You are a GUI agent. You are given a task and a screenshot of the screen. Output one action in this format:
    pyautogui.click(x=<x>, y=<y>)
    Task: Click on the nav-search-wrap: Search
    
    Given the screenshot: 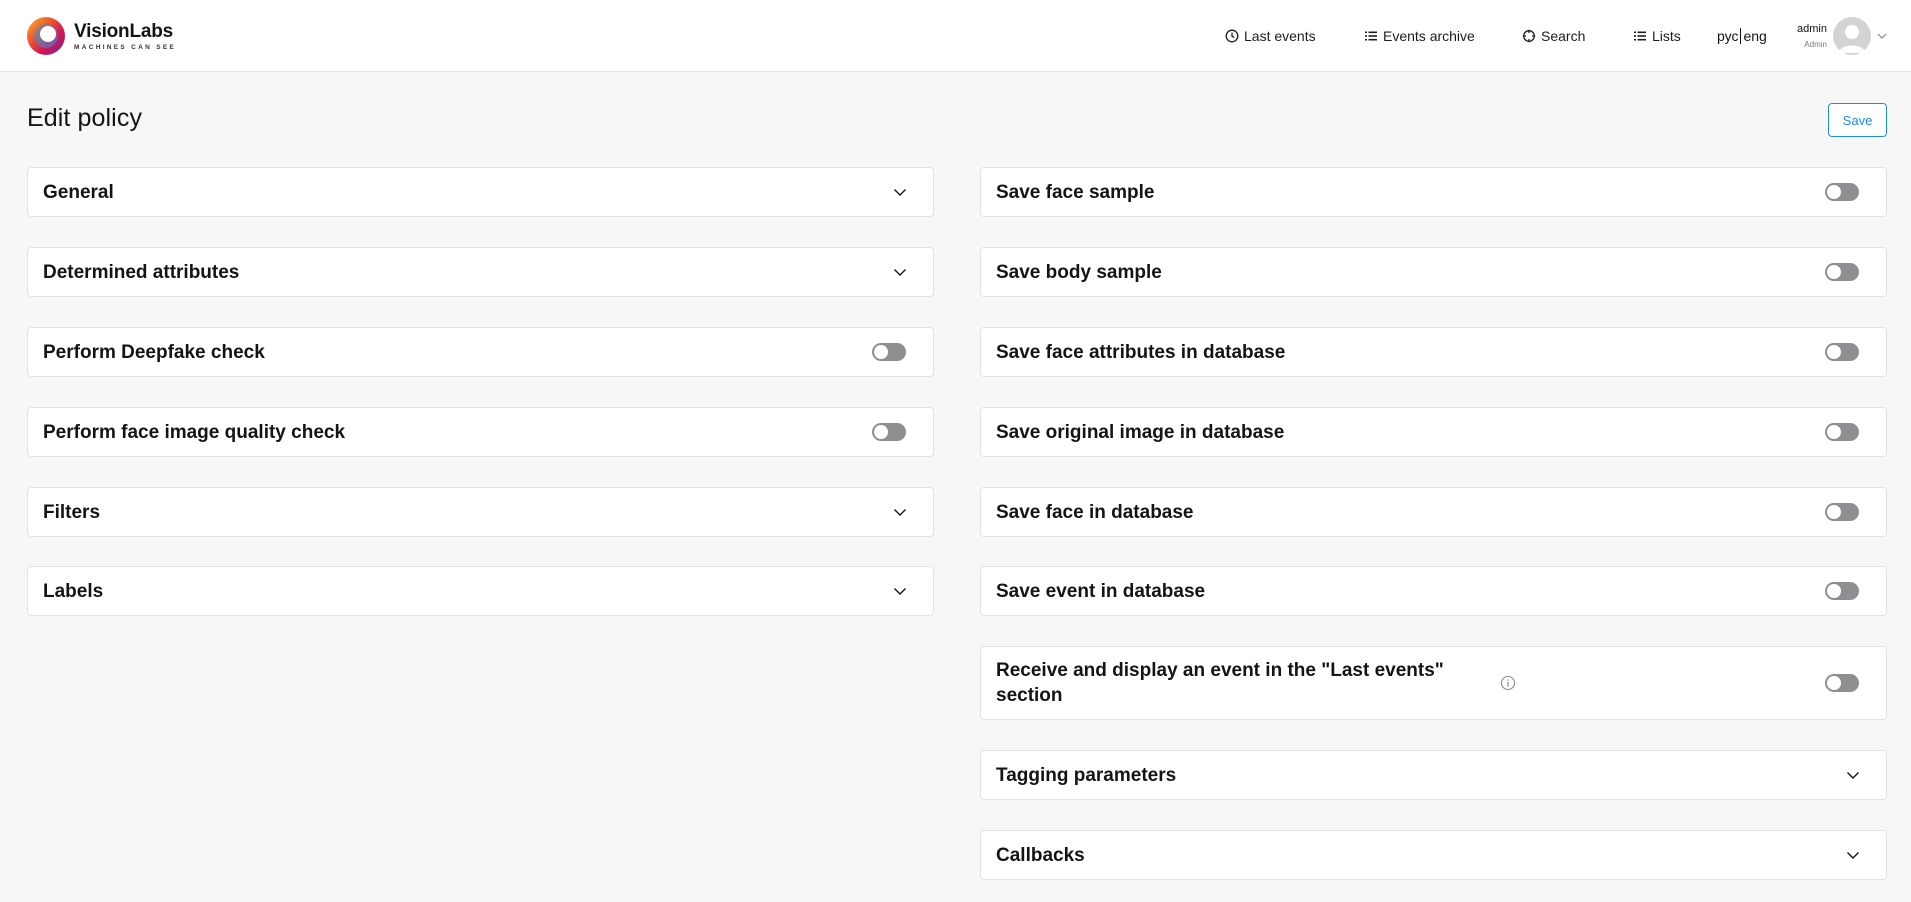 What is the action you would take?
    pyautogui.click(x=1553, y=36)
    